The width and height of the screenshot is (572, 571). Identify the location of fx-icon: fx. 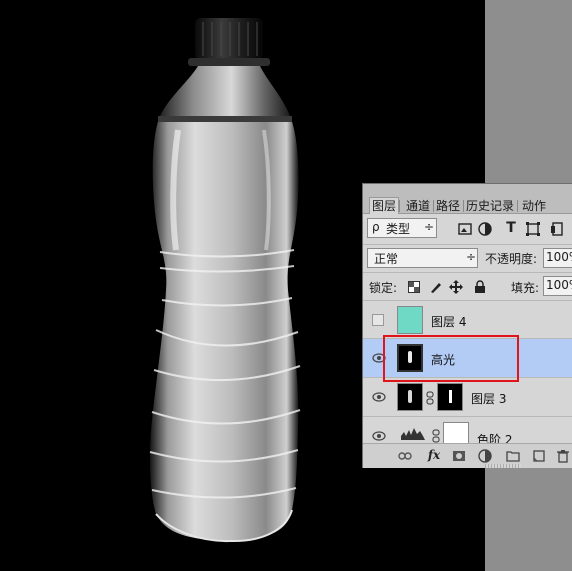
(434, 455).